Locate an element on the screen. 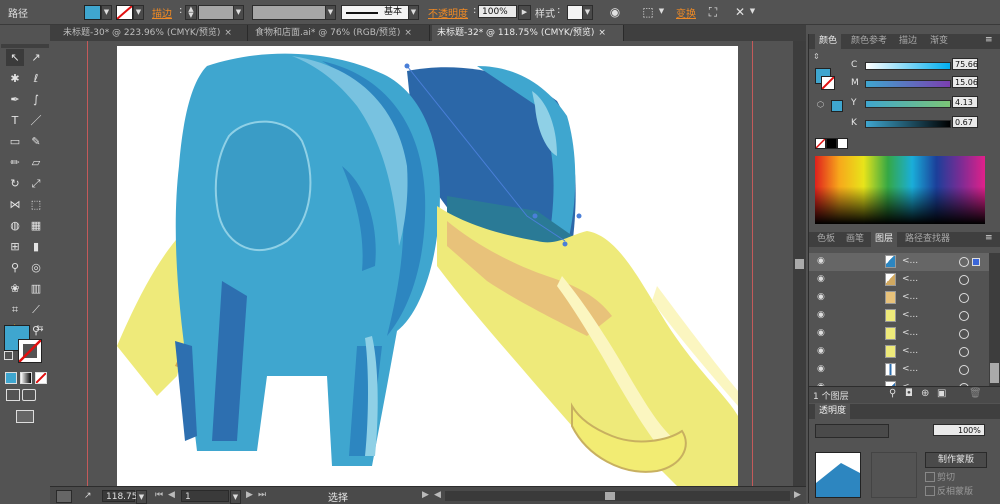 The width and height of the screenshot is (1000, 504). channel-y-value: 4.13 is located at coordinates (965, 102).